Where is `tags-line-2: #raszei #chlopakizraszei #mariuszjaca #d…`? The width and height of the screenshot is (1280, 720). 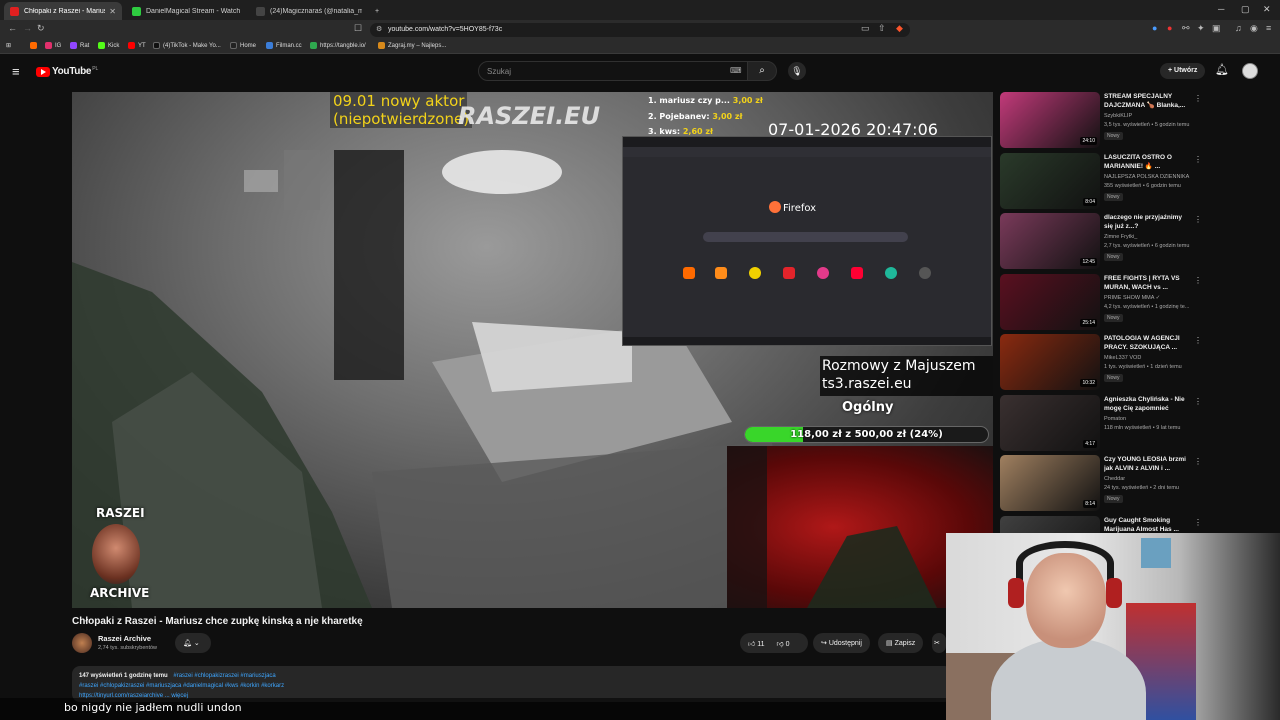 tags-line-2: #raszei #chlopakizraszei #mariuszjaca #d… is located at coordinates (512, 686).